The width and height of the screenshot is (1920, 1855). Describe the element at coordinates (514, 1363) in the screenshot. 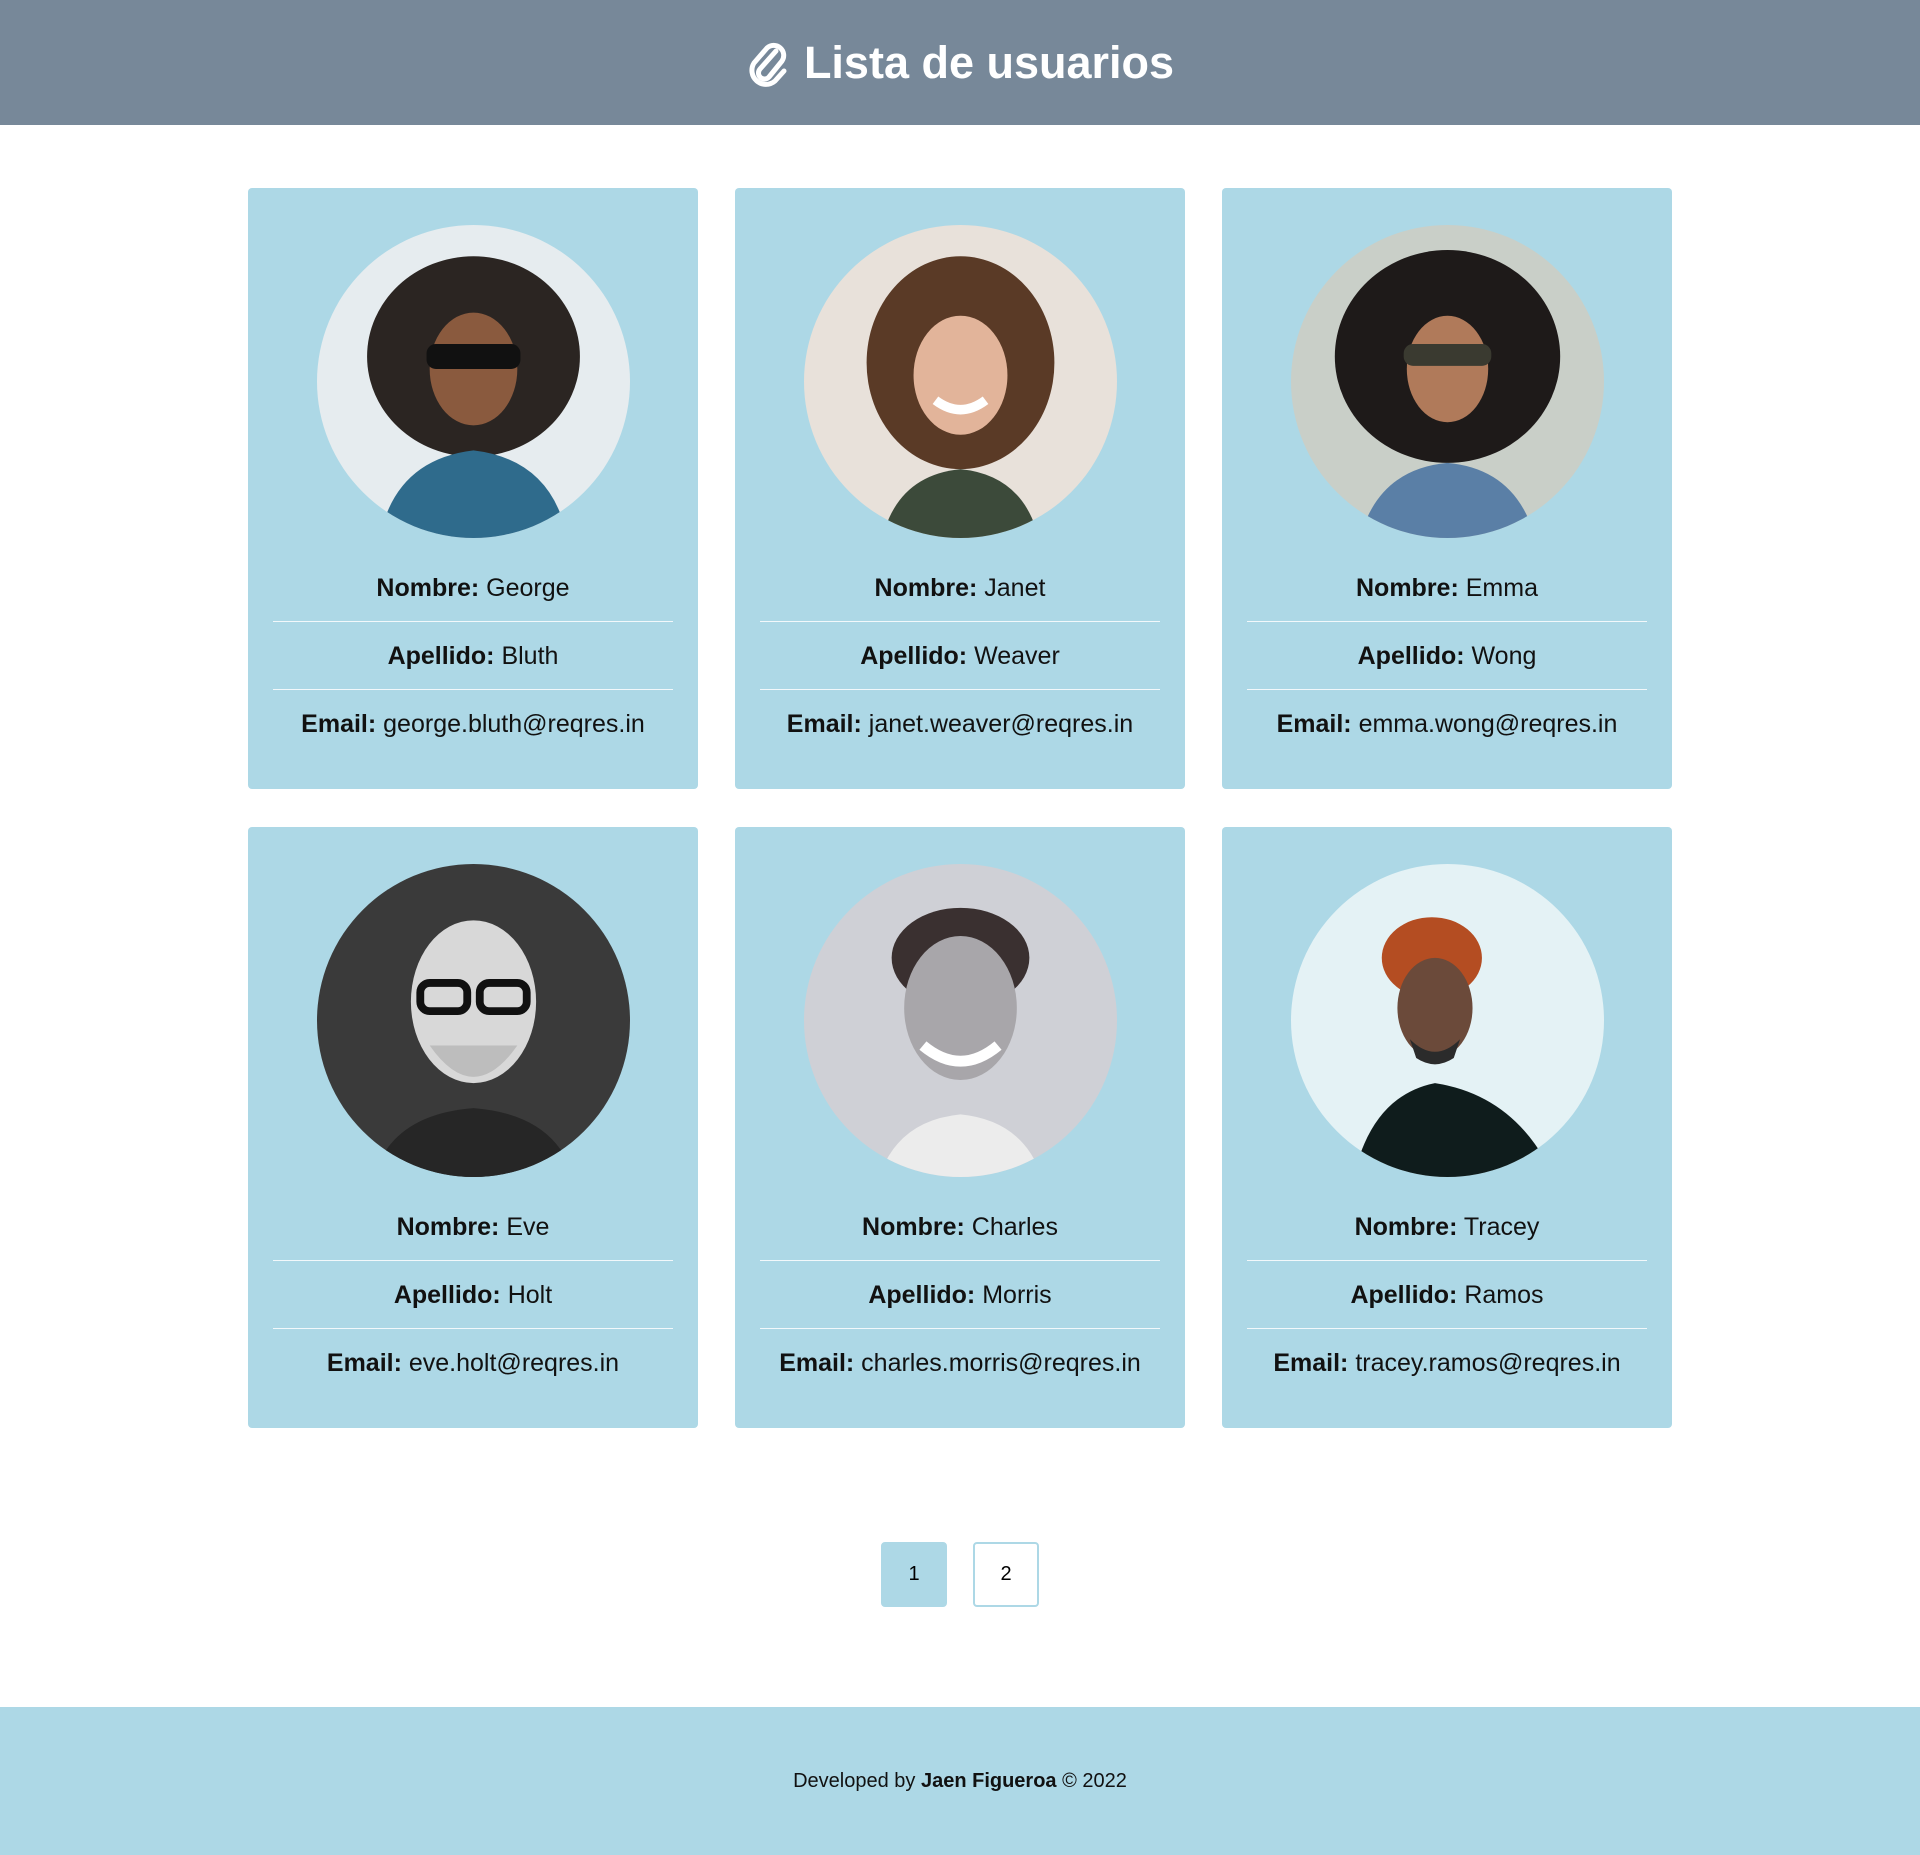

I see `email-value: eve.holt@reqres.in` at that location.